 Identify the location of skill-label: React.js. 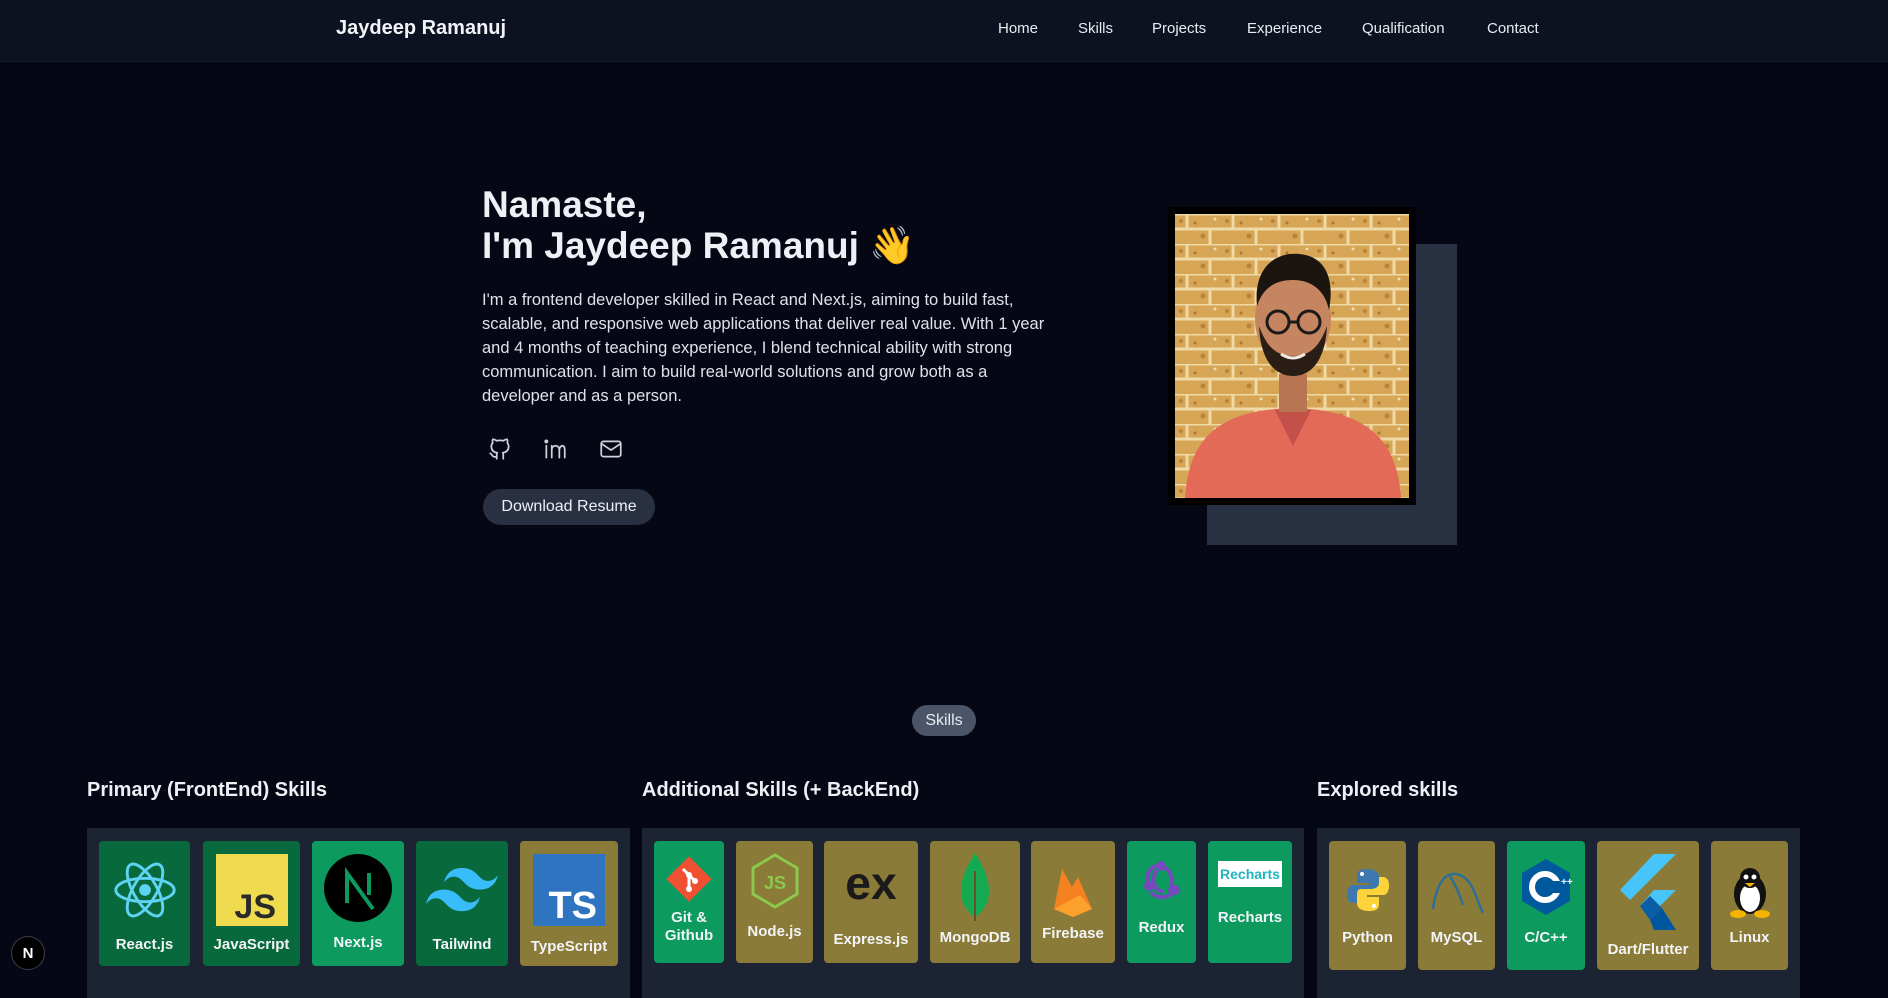
(144, 944).